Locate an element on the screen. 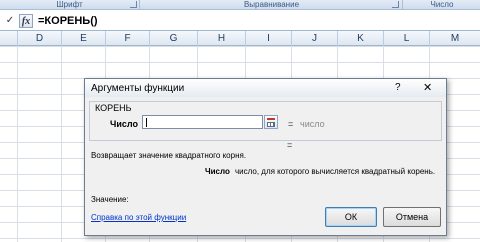 The height and width of the screenshot is (242, 480). ribbon-group-bar: Шрифт Выравнивание Число is located at coordinates (240, 5).